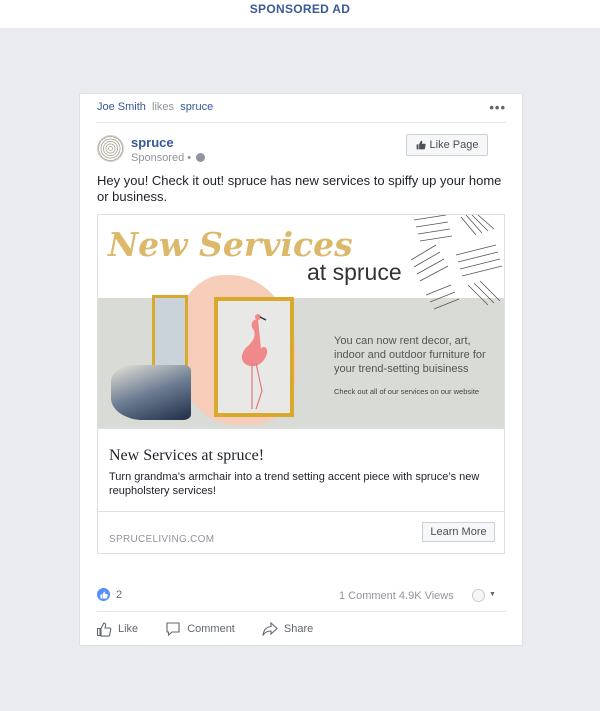 Image resolution: width=600 pixels, height=711 pixels. What do you see at coordinates (298, 629) in the screenshot?
I see `share-action-label: Share` at bounding box center [298, 629].